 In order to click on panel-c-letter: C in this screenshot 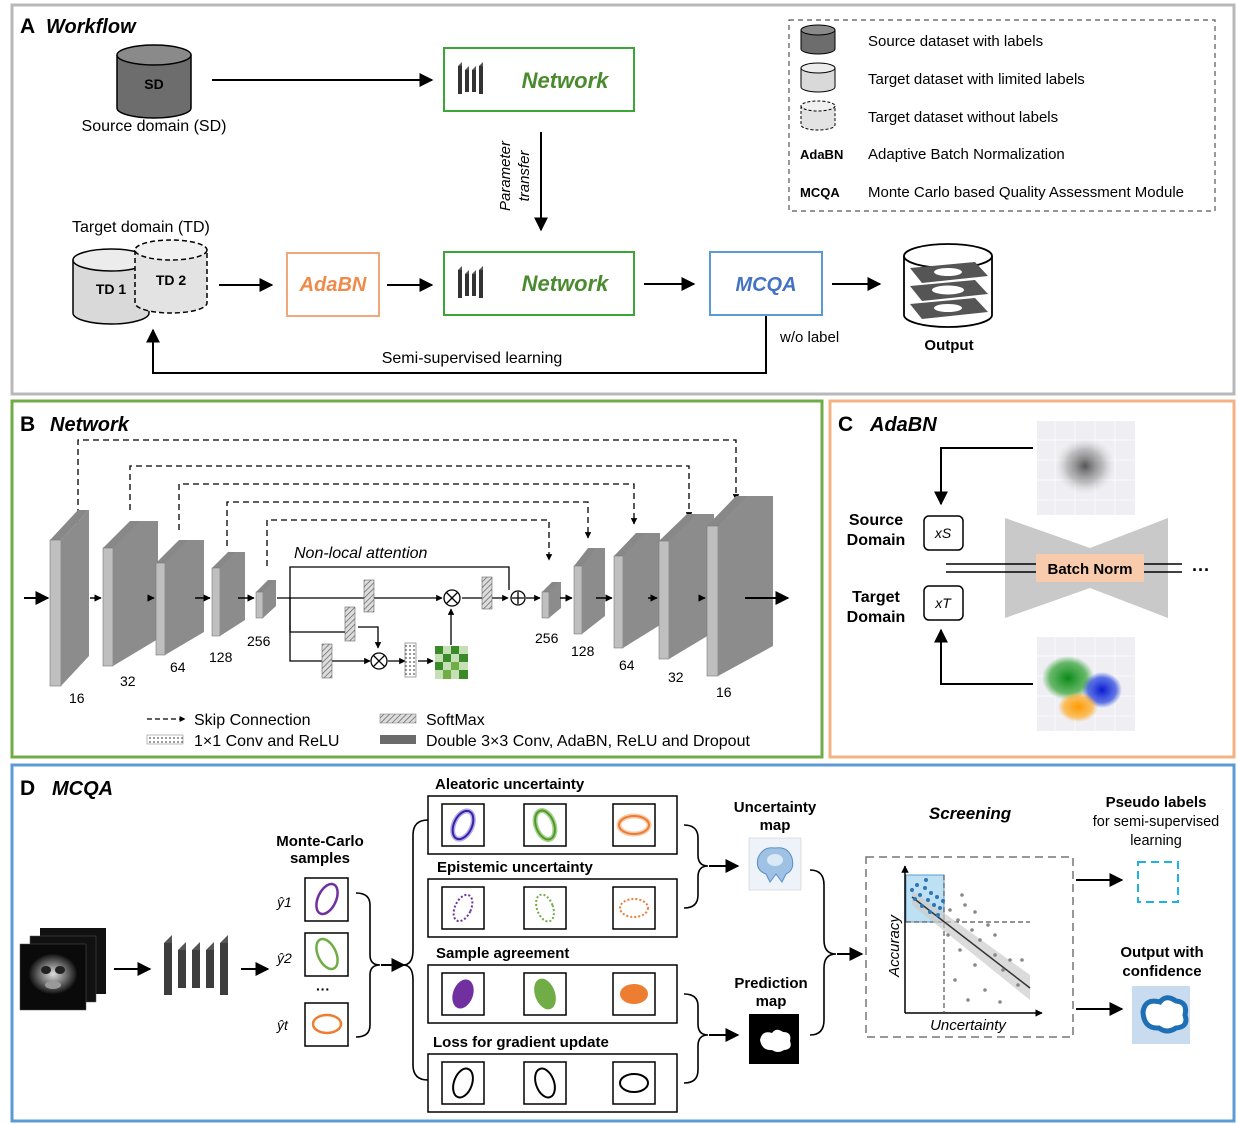, I will do `click(845, 424)`.